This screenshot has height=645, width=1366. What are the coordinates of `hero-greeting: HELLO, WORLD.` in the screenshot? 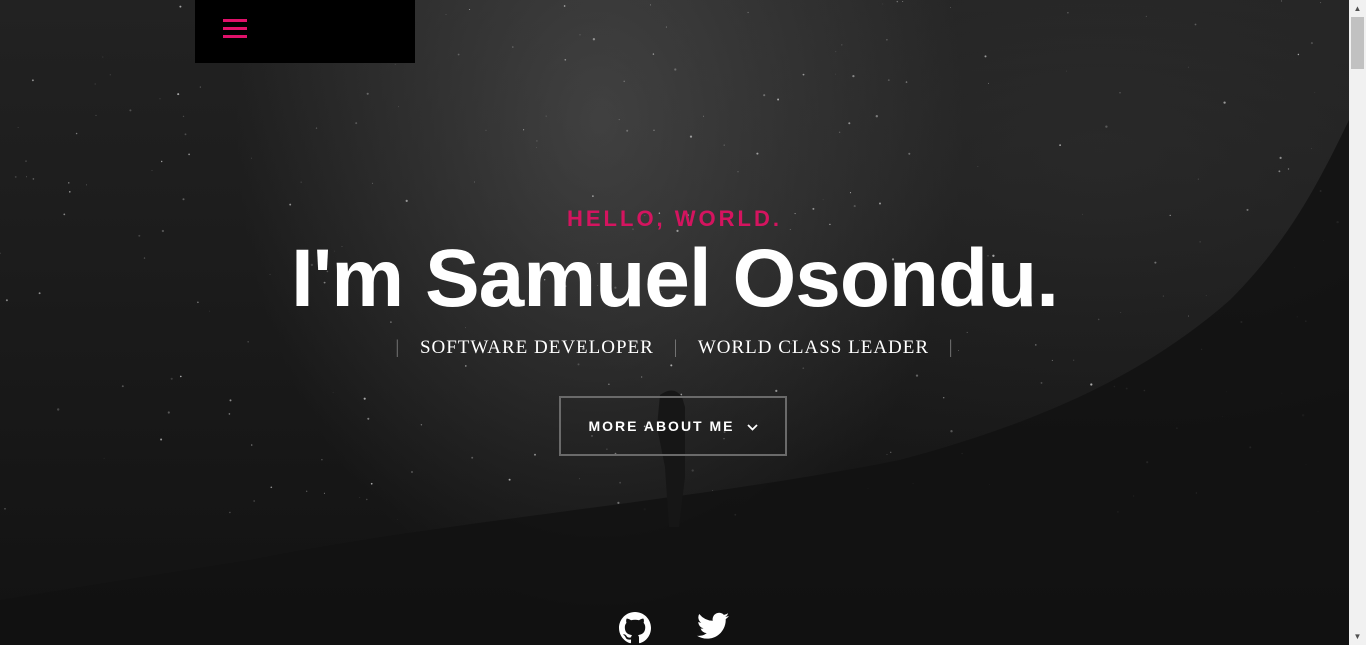 It's located at (674, 218).